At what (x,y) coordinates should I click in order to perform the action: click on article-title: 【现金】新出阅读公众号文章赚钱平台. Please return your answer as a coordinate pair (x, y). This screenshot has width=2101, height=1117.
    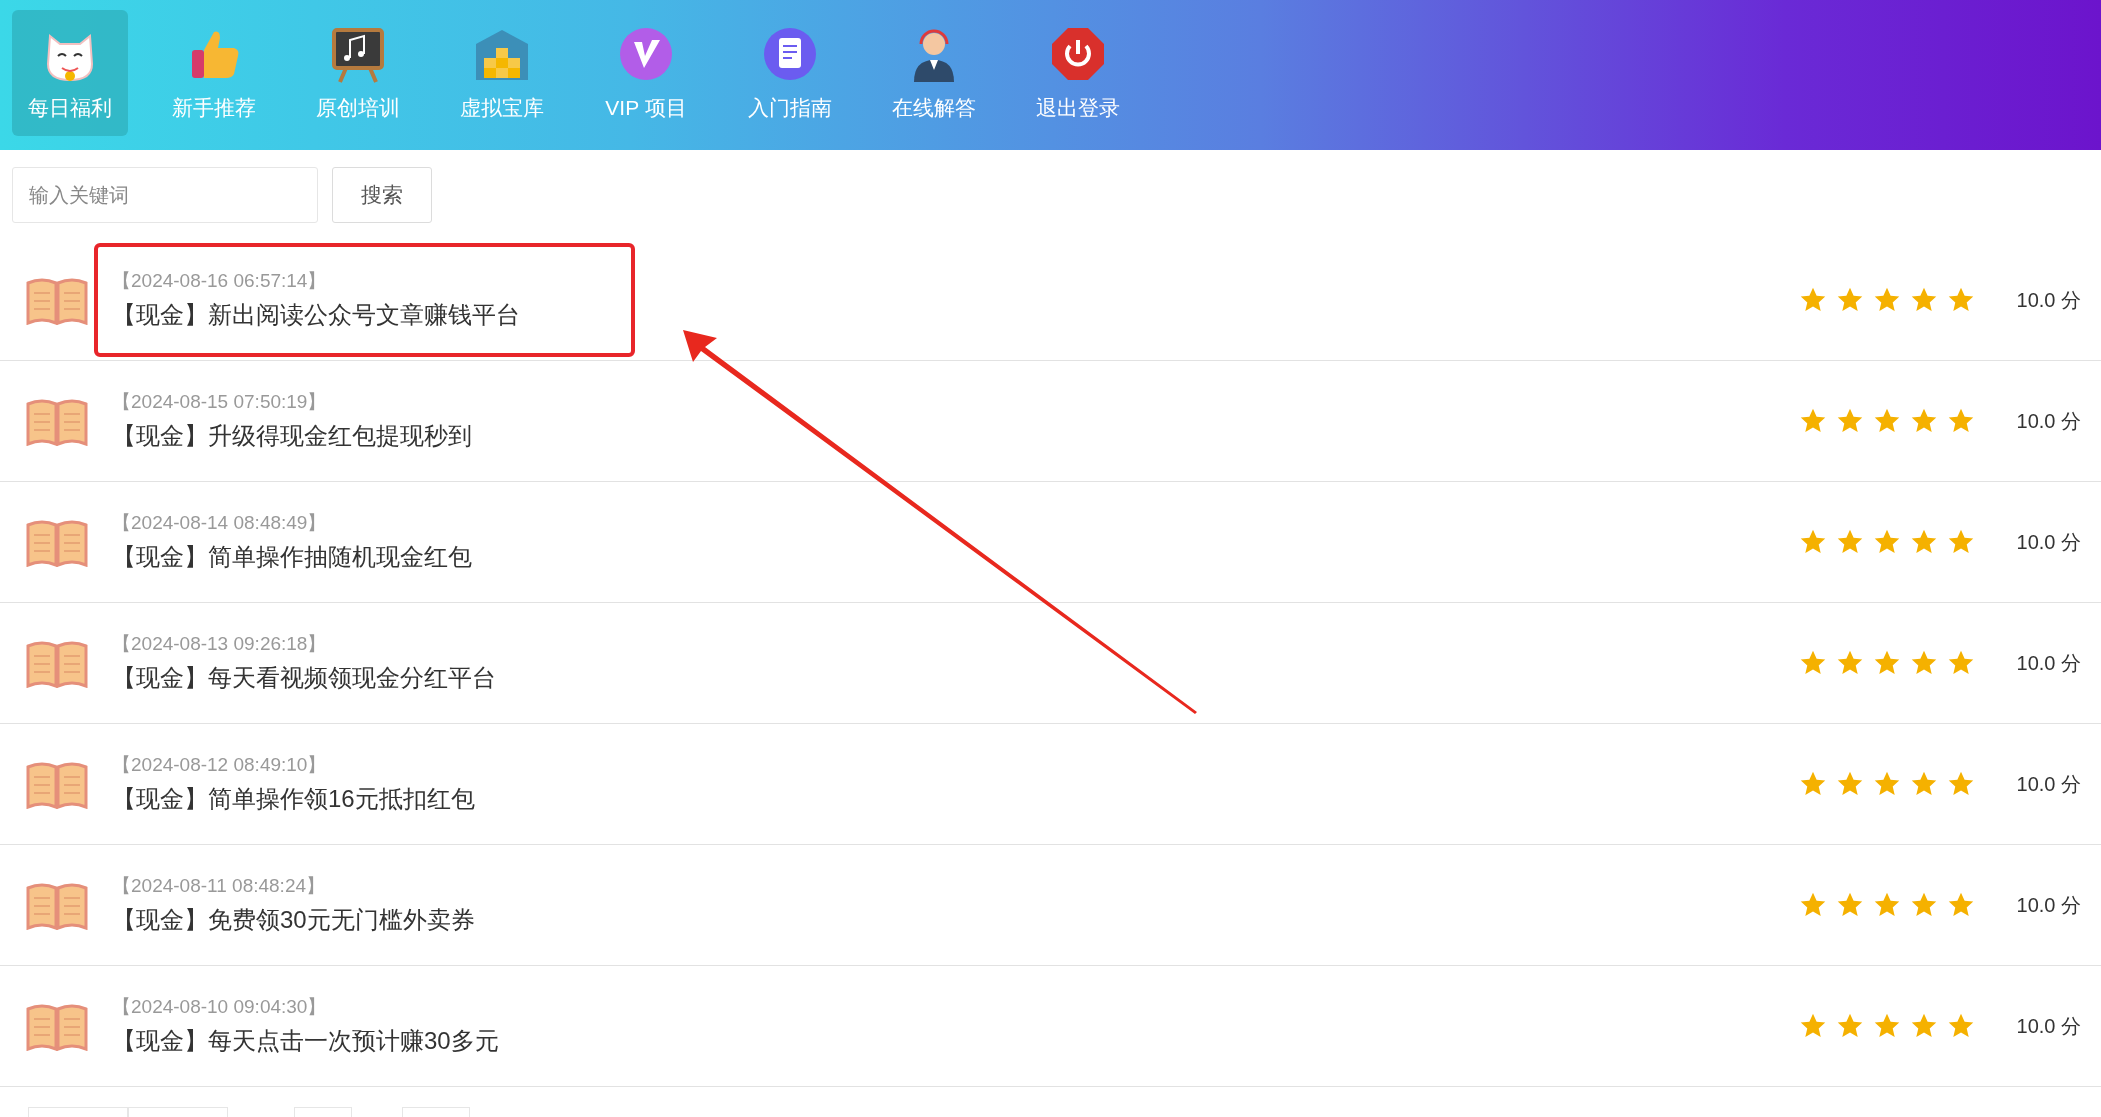
    Looking at the image, I should click on (316, 315).